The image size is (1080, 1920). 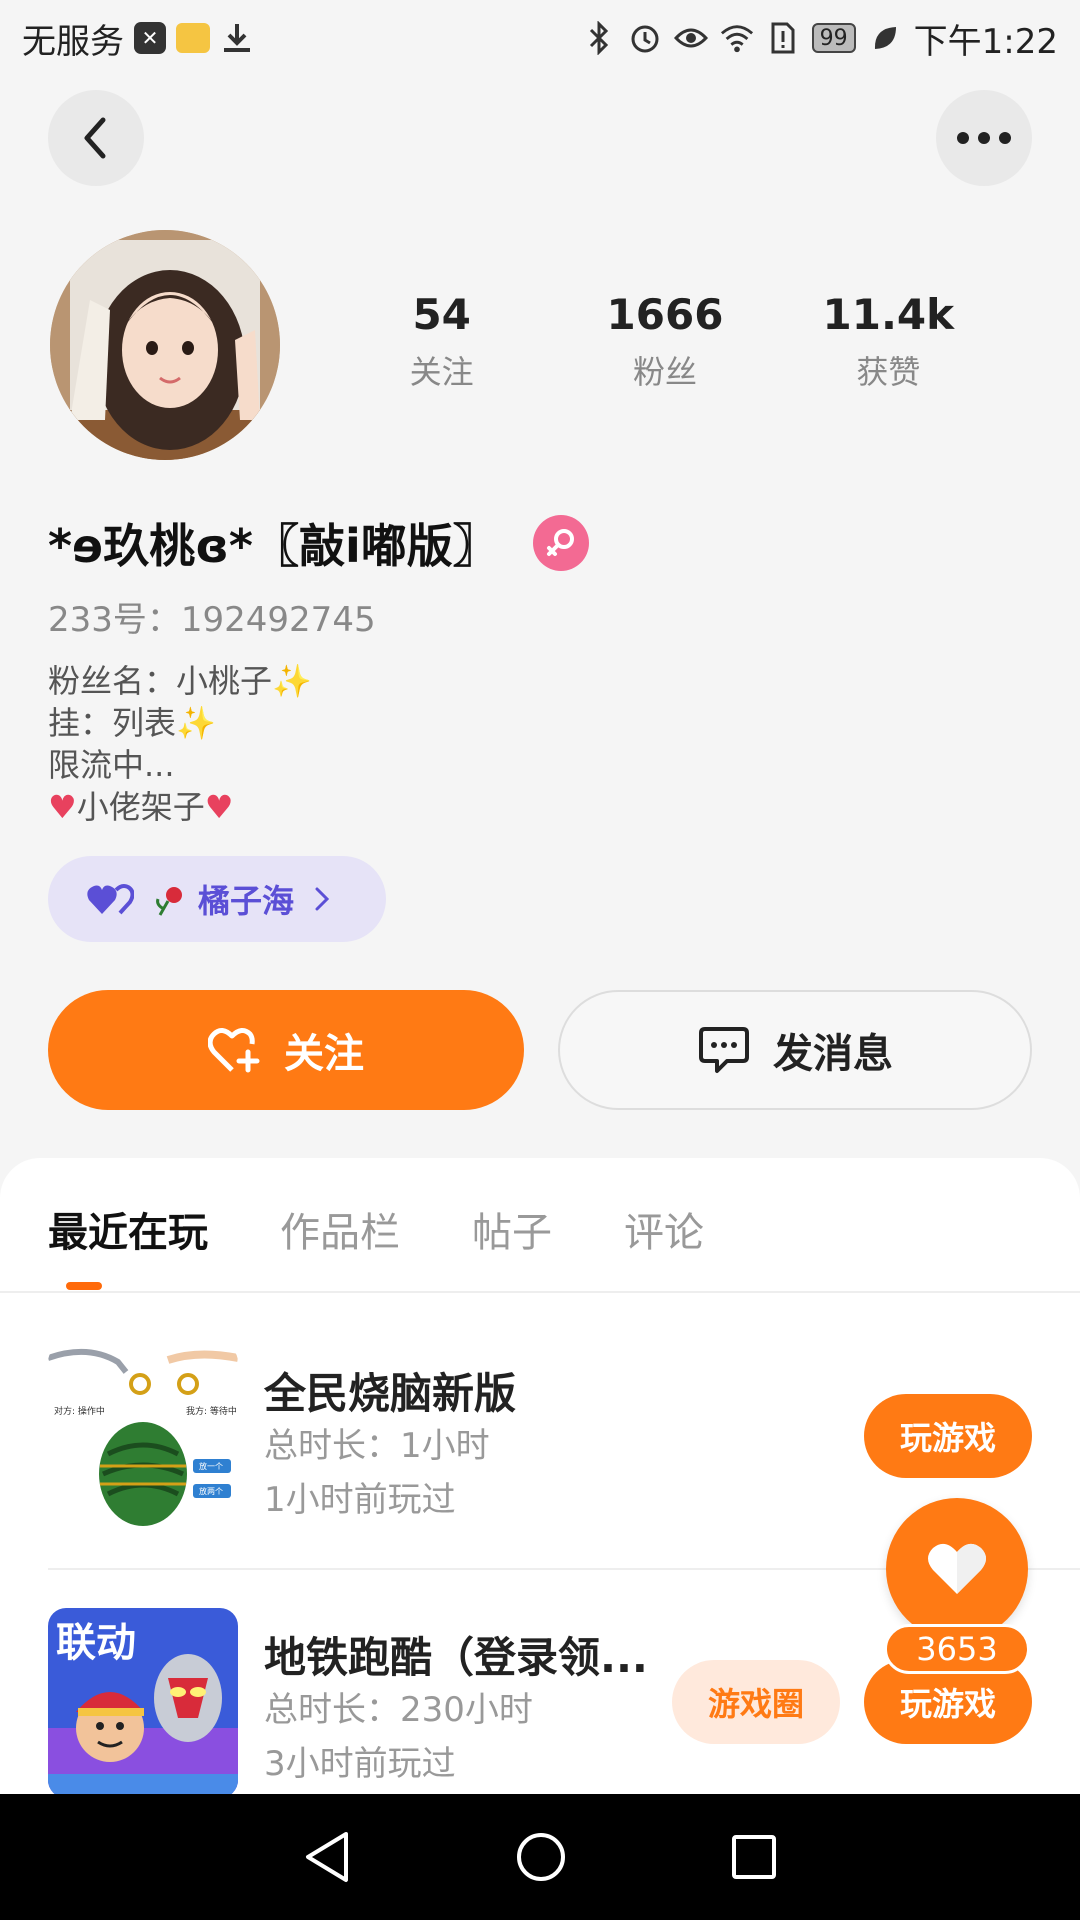 I want to click on chevron-left-icon, so click(x=95, y=138).